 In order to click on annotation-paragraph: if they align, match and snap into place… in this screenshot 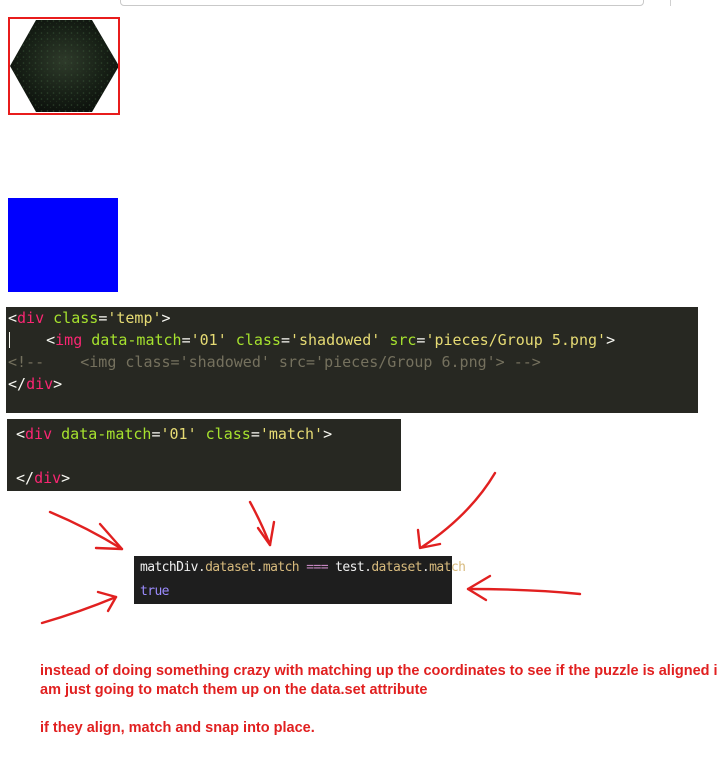, I will do `click(177, 728)`.